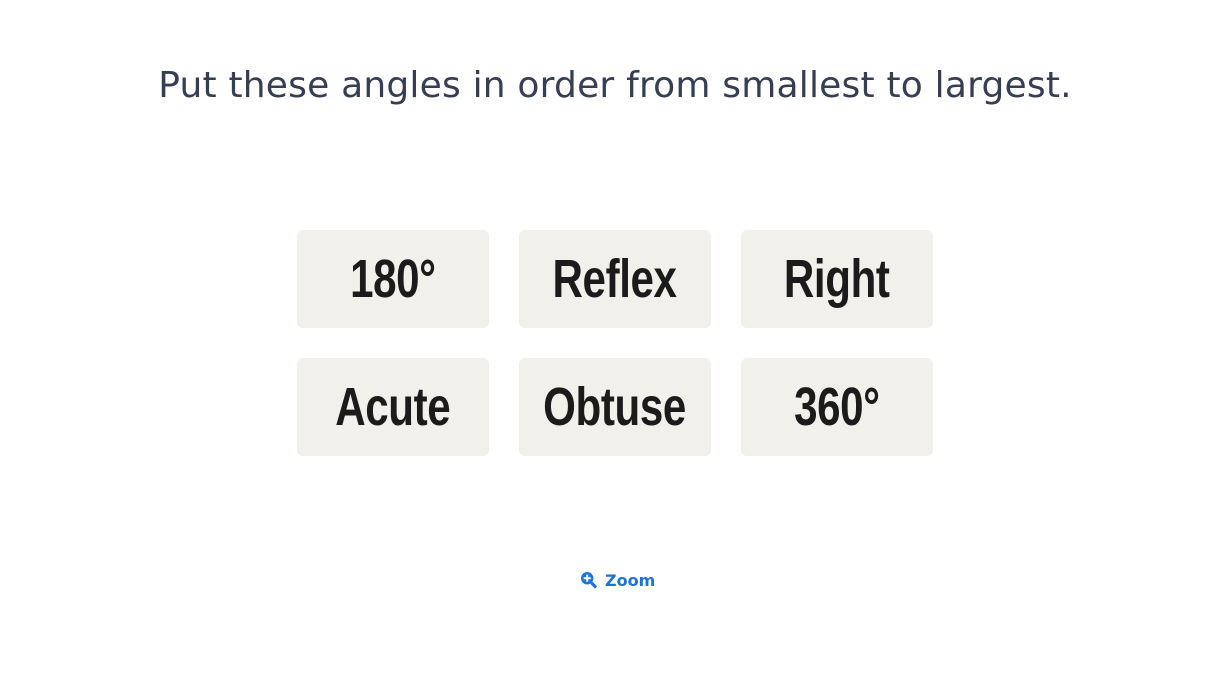  I want to click on answer-card: 180°, so click(393, 279).